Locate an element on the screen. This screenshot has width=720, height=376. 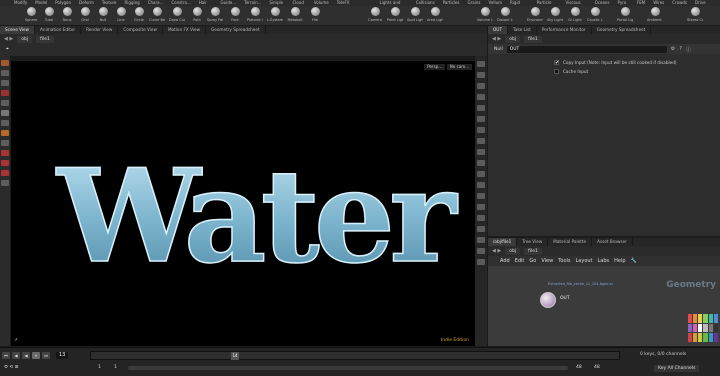
node-name-field: OUT is located at coordinates (586, 49).